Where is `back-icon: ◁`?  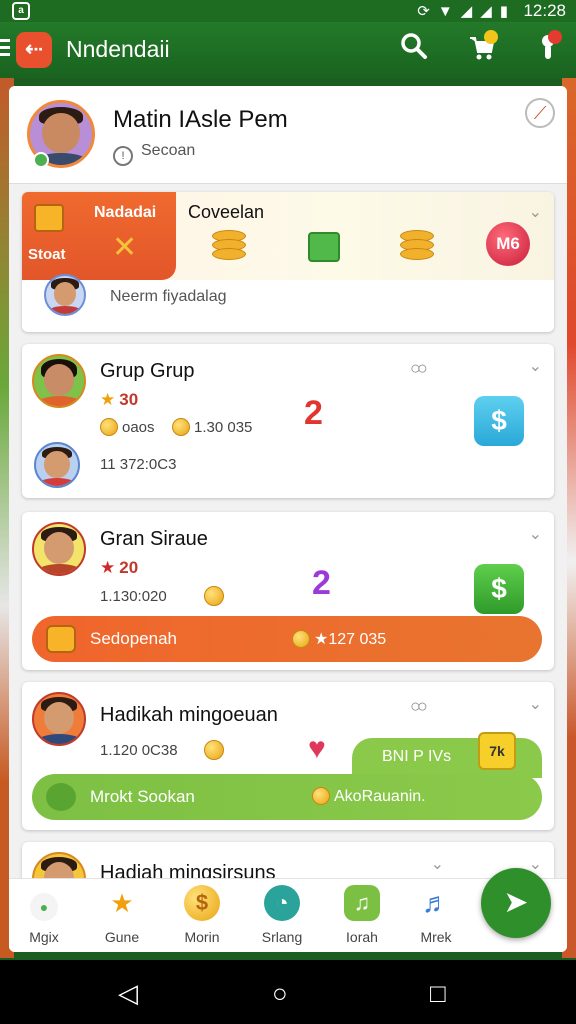
back-icon: ◁ is located at coordinates (128, 993).